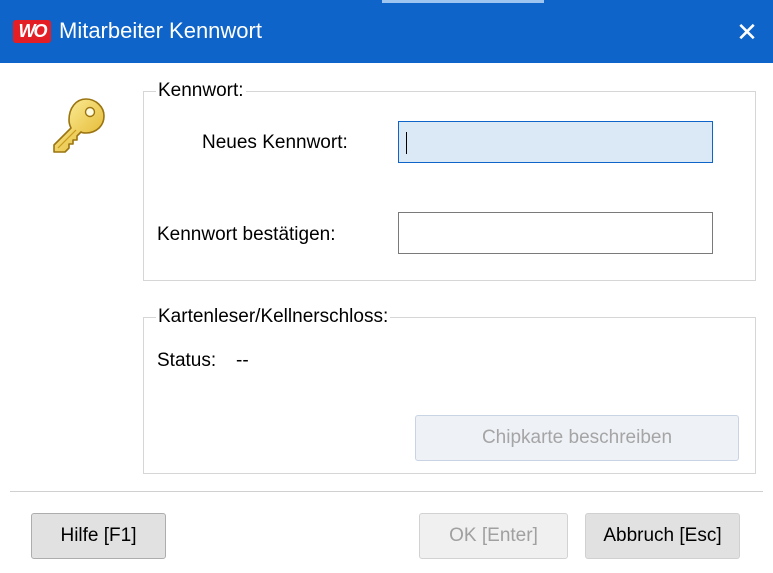 This screenshot has height=573, width=773. I want to click on card-reader-group-legend: Kartenleser/Kellnerschloss:, so click(273, 316).